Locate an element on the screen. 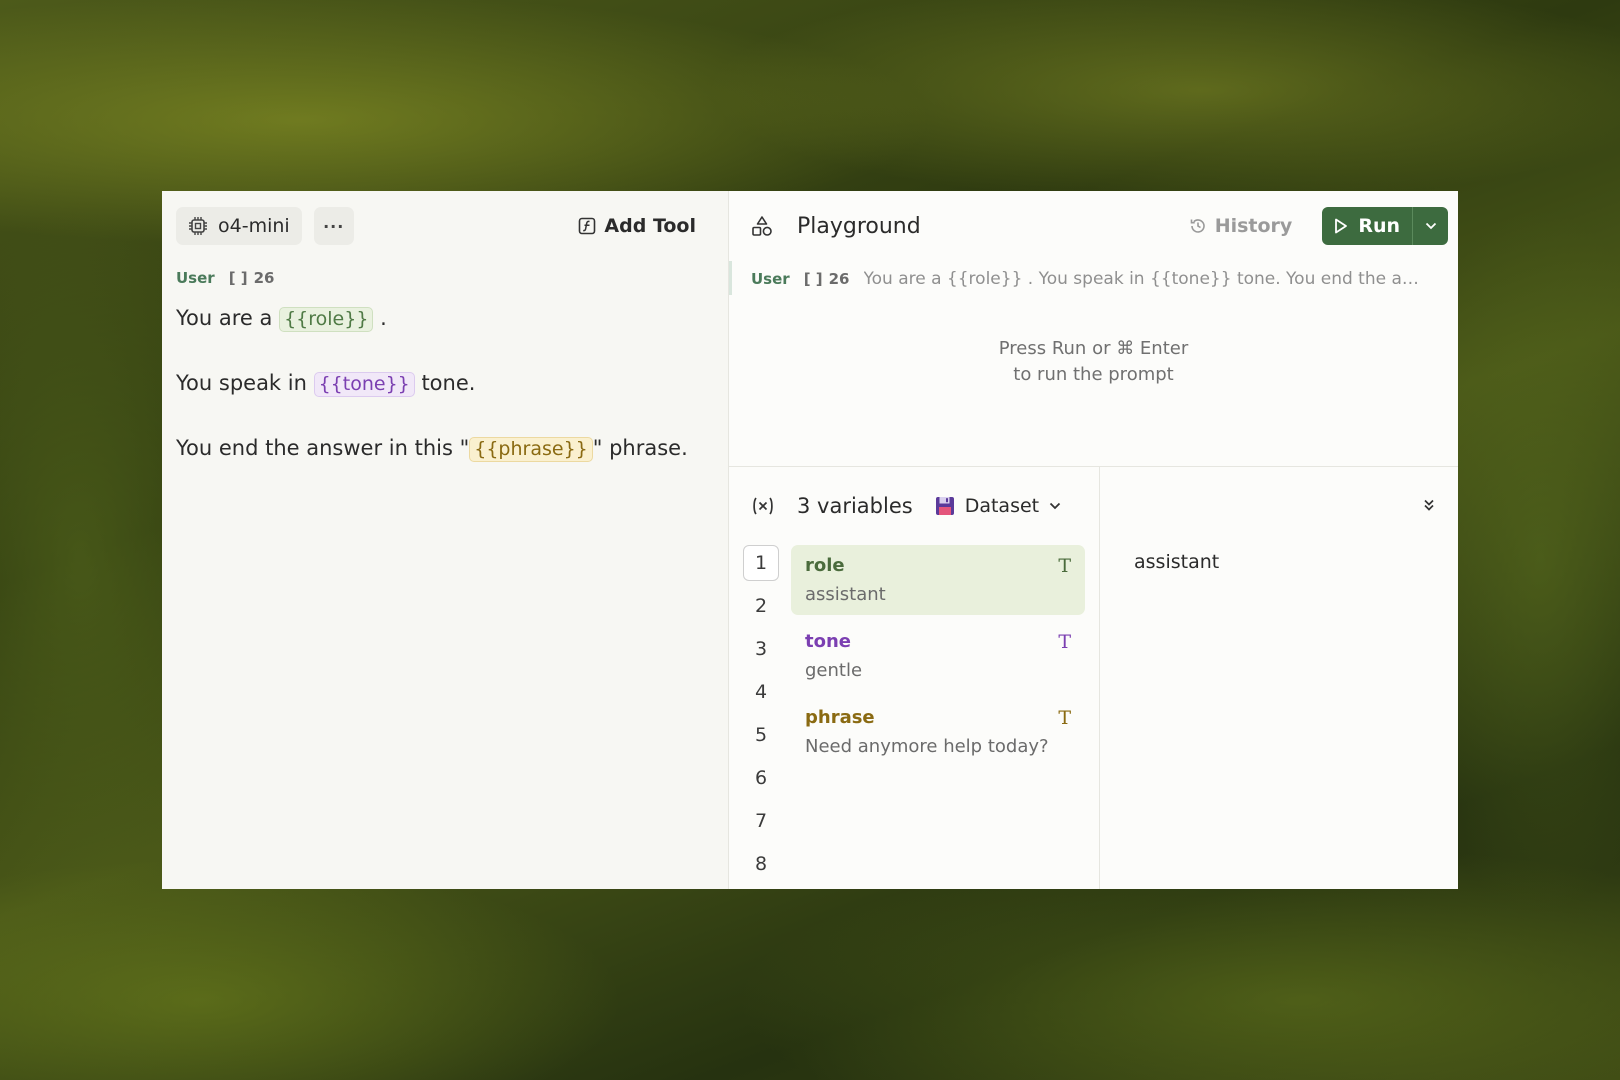  preview-role: User is located at coordinates (770, 279).